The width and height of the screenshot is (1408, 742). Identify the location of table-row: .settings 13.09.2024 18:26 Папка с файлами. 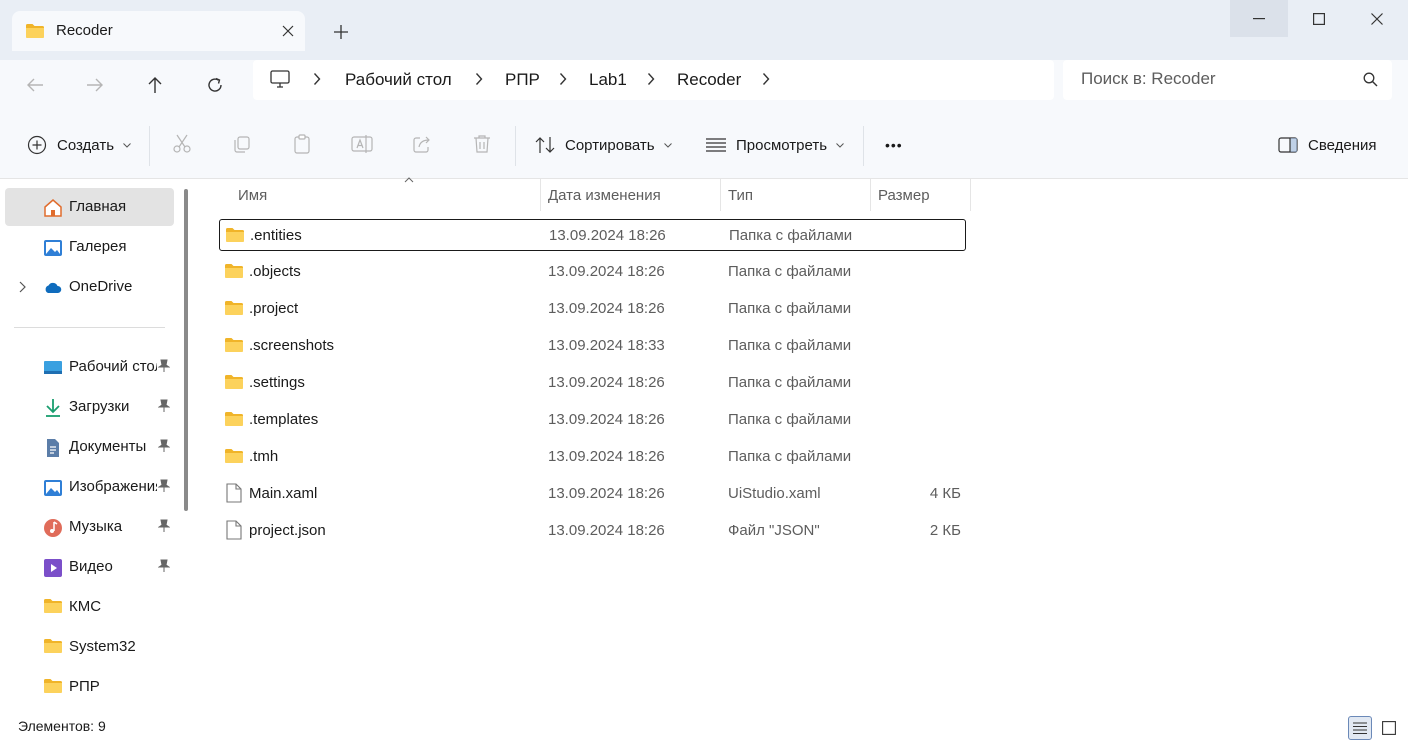
(592, 383).